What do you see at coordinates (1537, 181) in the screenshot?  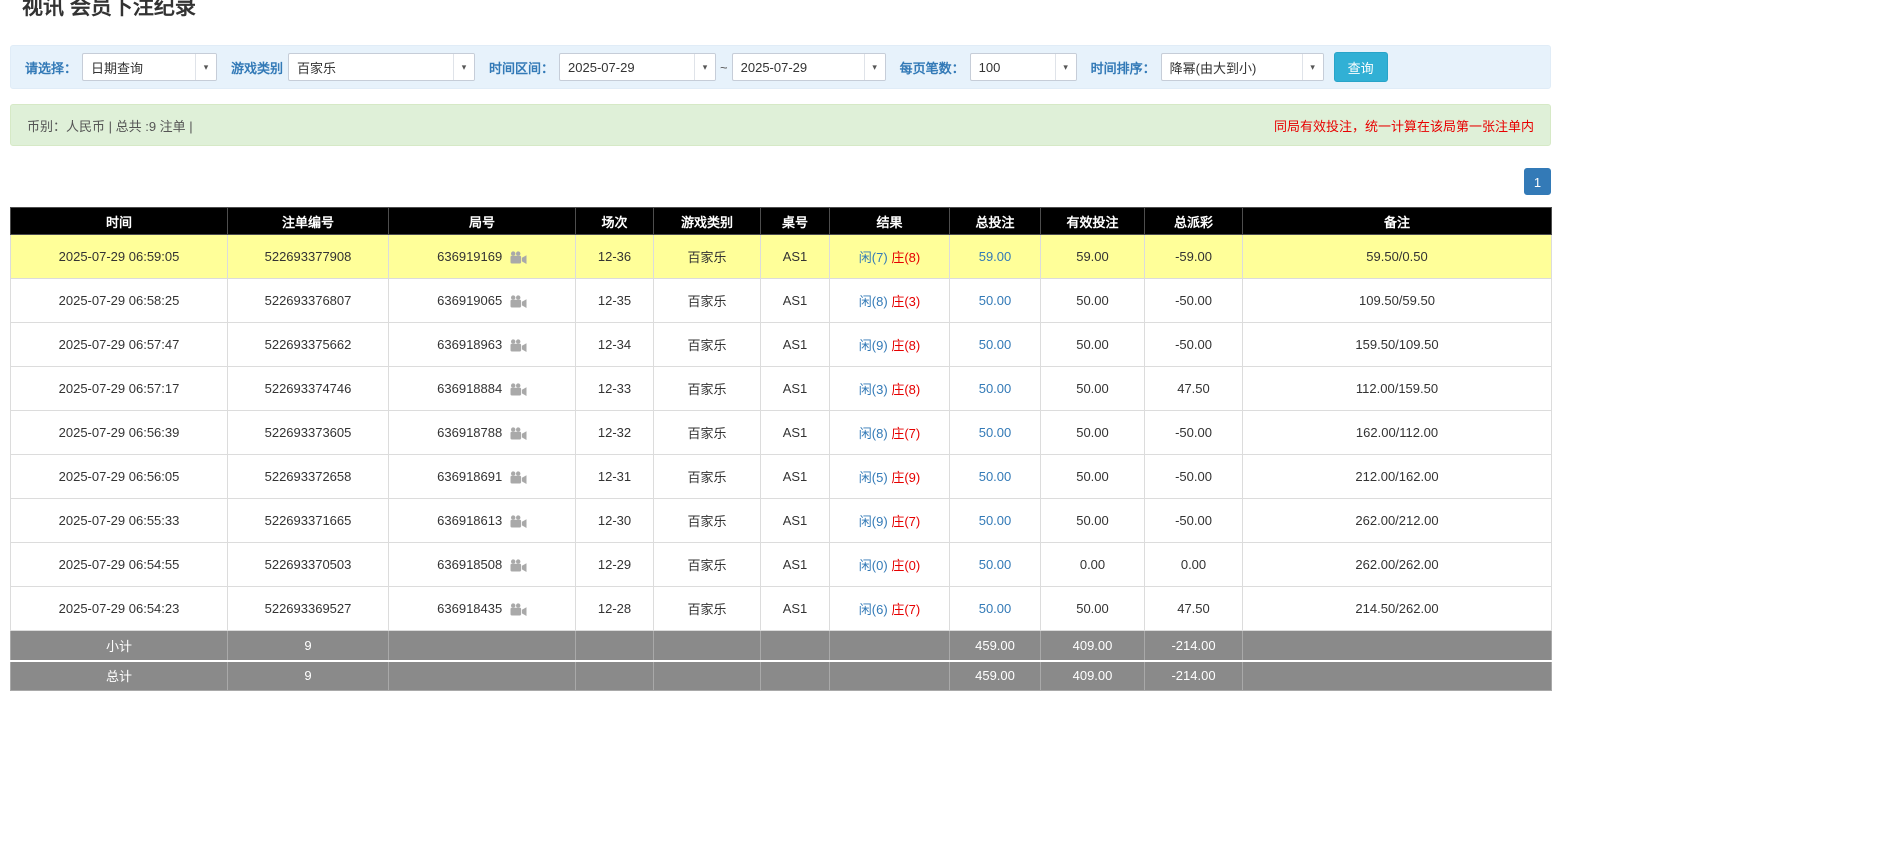 I see `page-1-button: 1` at bounding box center [1537, 181].